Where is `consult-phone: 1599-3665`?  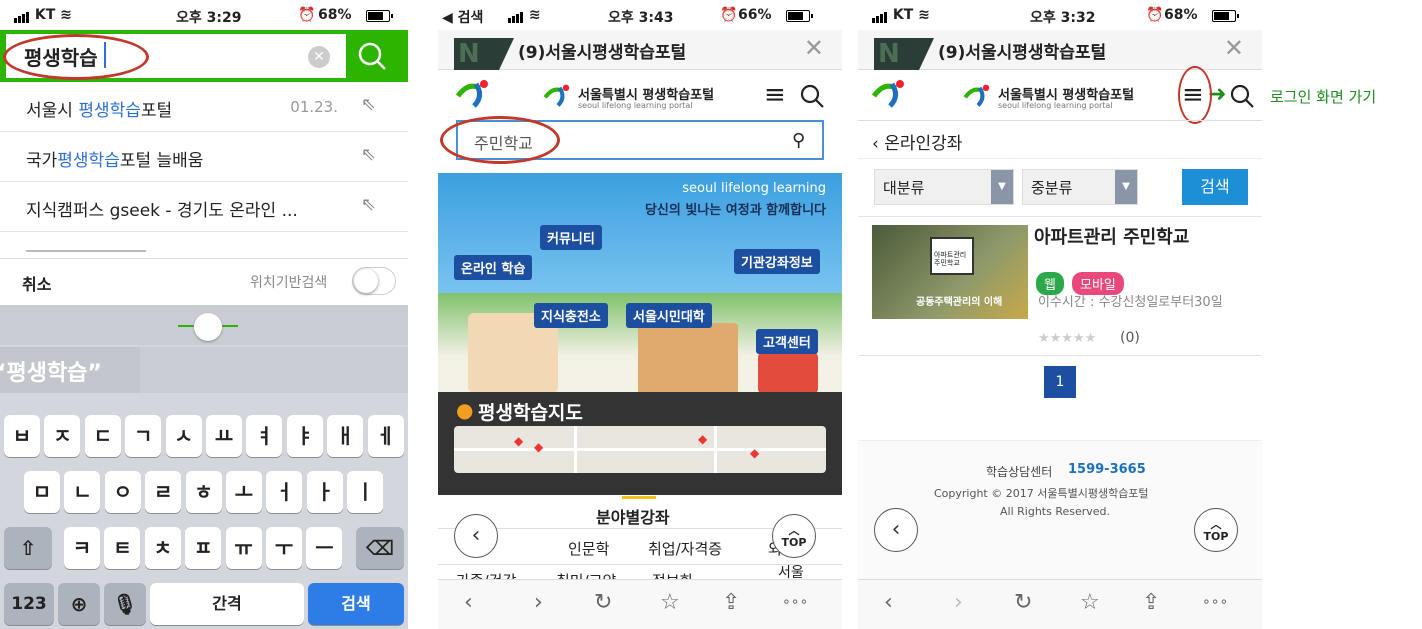
consult-phone: 1599-3665 is located at coordinates (1107, 469).